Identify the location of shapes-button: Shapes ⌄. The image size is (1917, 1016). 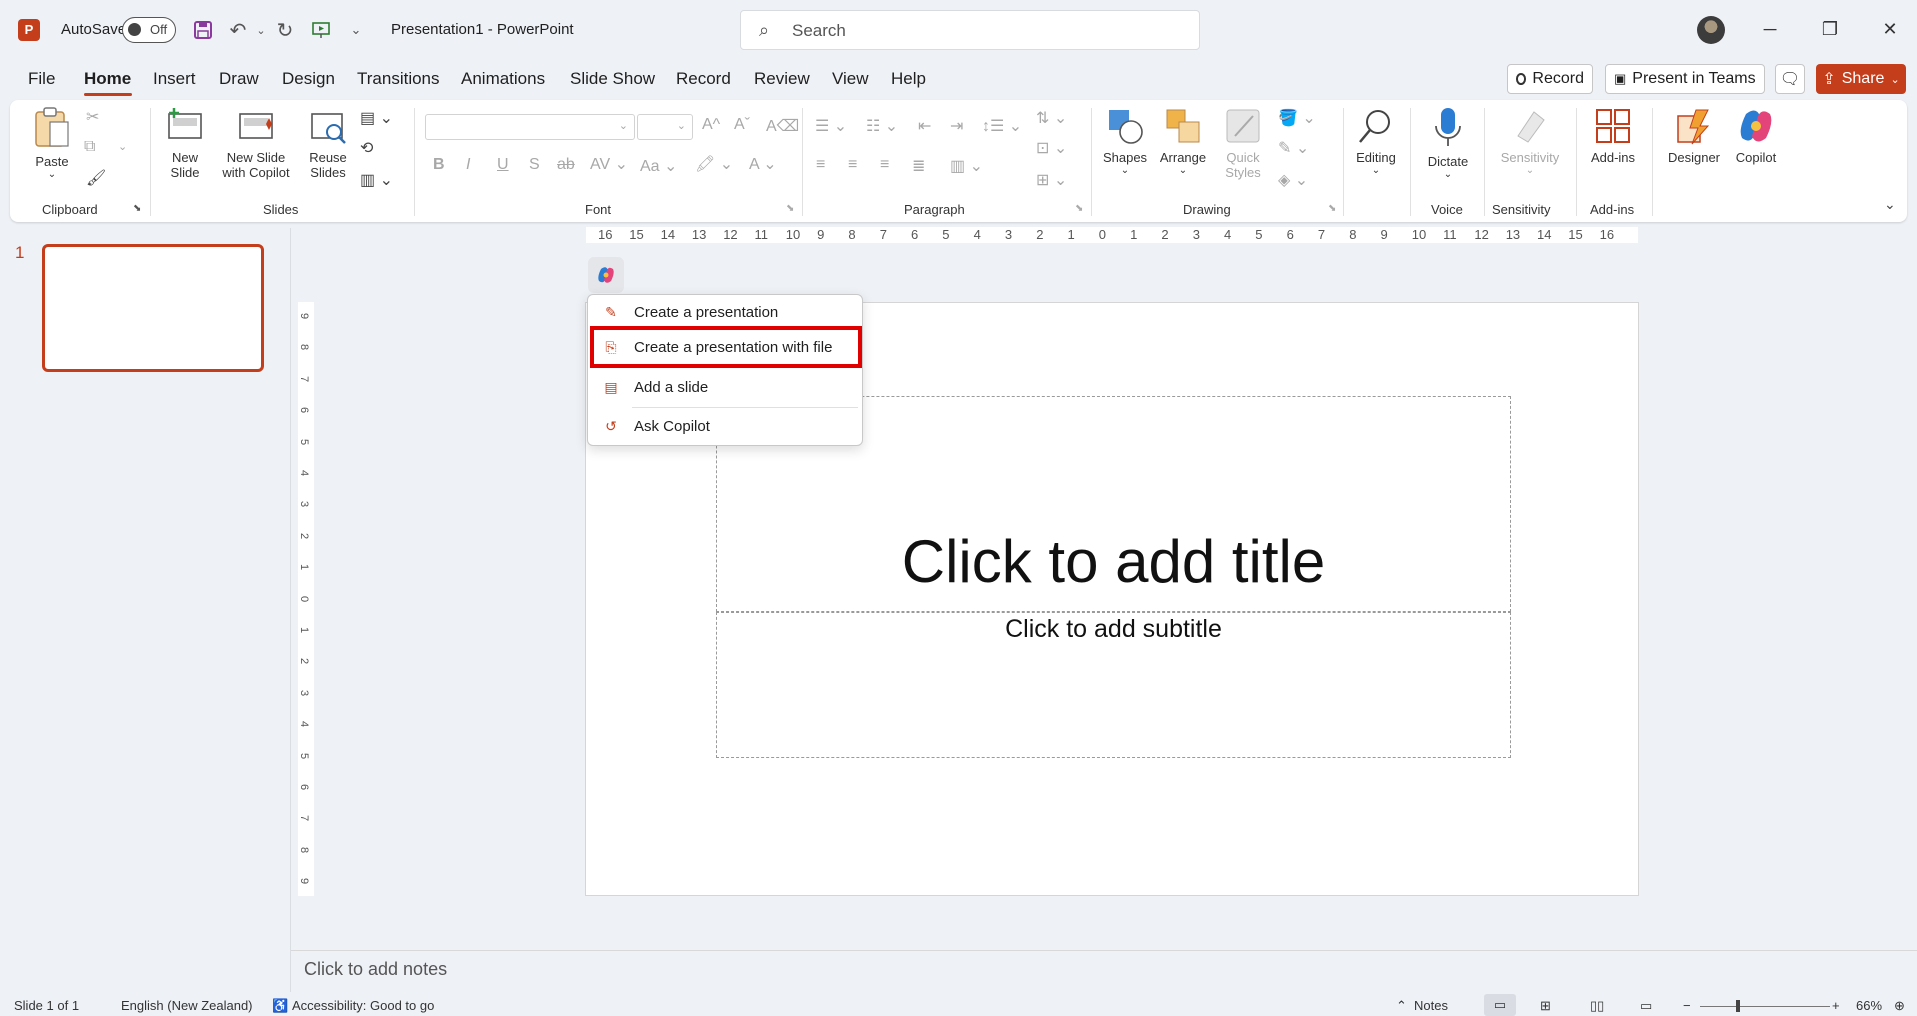
(1125, 141).